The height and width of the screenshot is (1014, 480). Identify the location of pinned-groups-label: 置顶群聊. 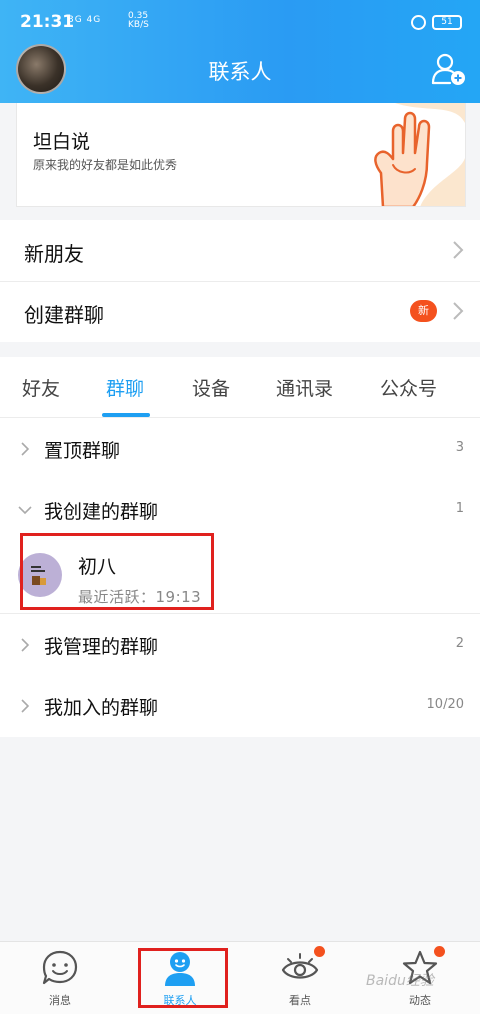
(82, 451).